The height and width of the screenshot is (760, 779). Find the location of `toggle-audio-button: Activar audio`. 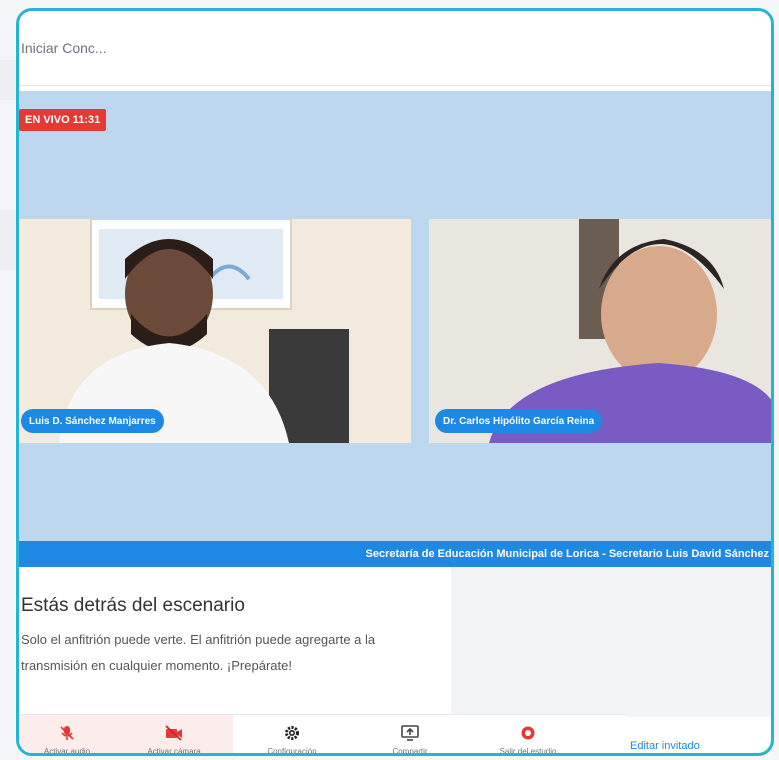

toggle-audio-button: Activar audio is located at coordinates (67, 735).